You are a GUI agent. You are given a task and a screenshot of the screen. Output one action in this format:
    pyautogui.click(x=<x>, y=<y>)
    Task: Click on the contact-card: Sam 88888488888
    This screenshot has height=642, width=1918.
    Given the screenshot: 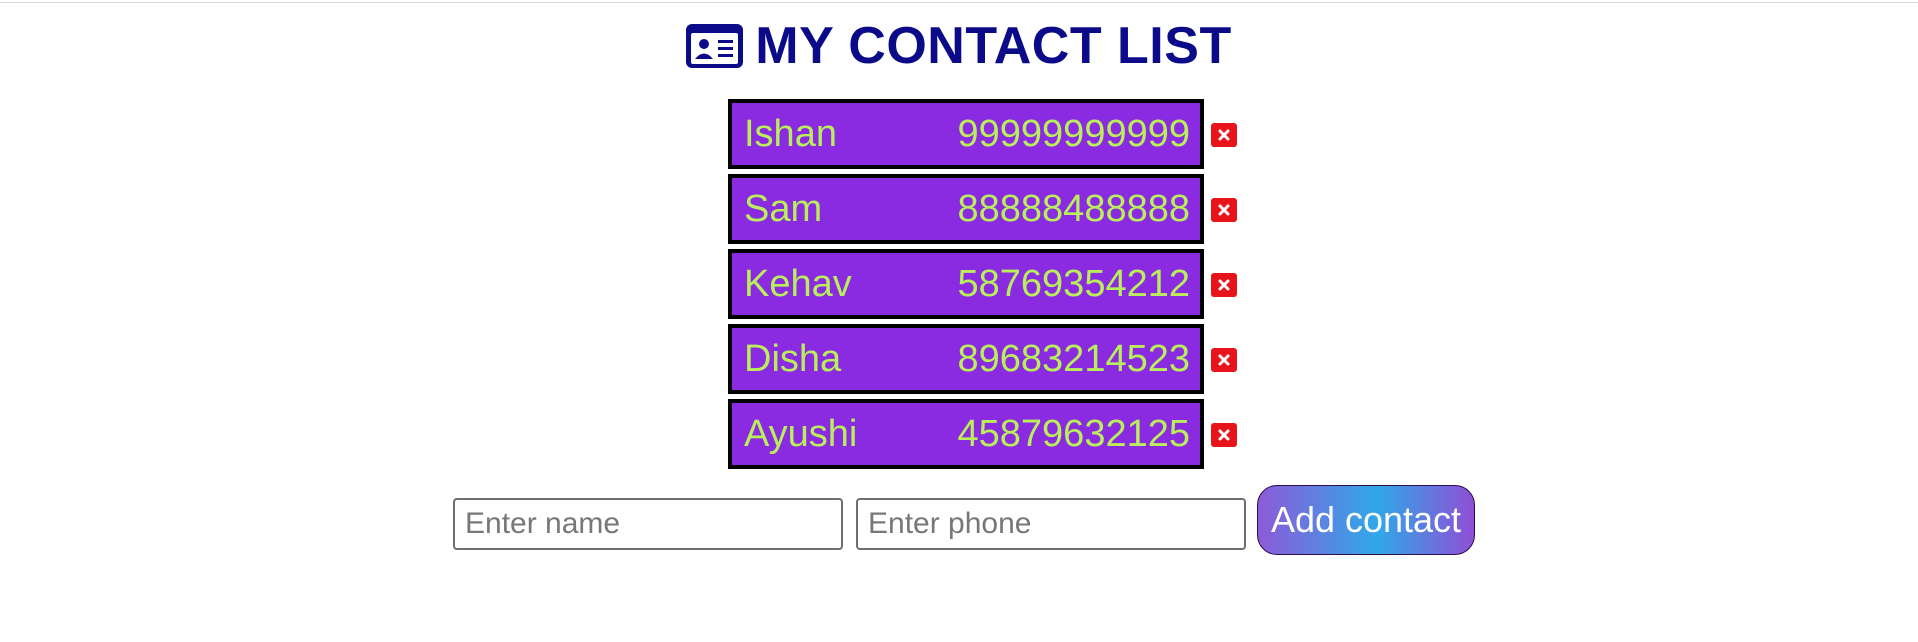 What is the action you would take?
    pyautogui.click(x=966, y=209)
    